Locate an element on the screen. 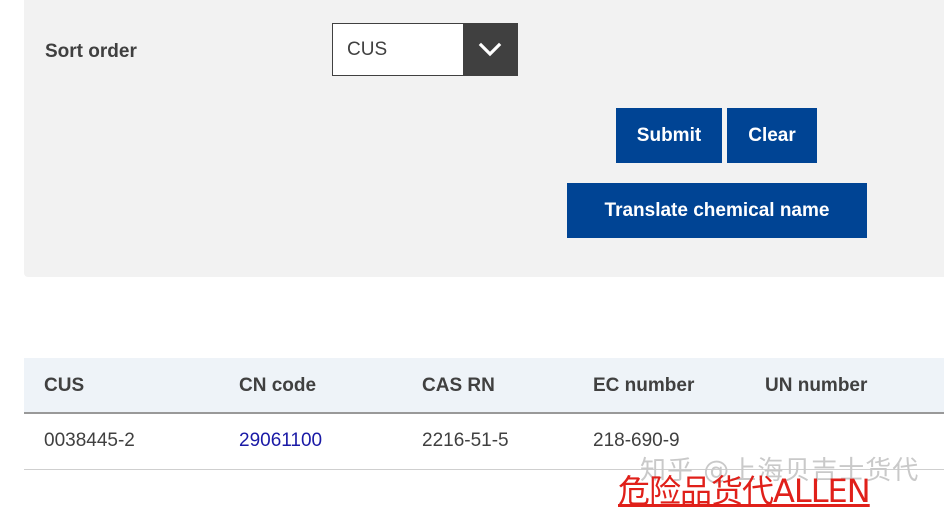 The height and width of the screenshot is (512, 944). column-header-cn-code: CN code is located at coordinates (278, 385).